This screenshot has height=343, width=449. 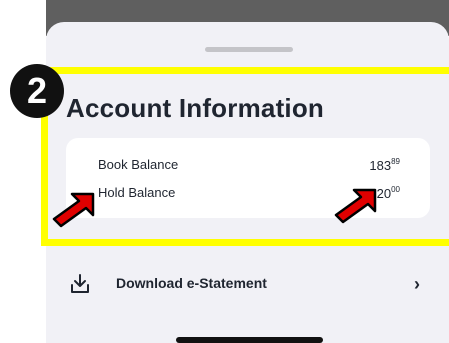 I want to click on hold-balance-value: 2000, so click(x=388, y=193).